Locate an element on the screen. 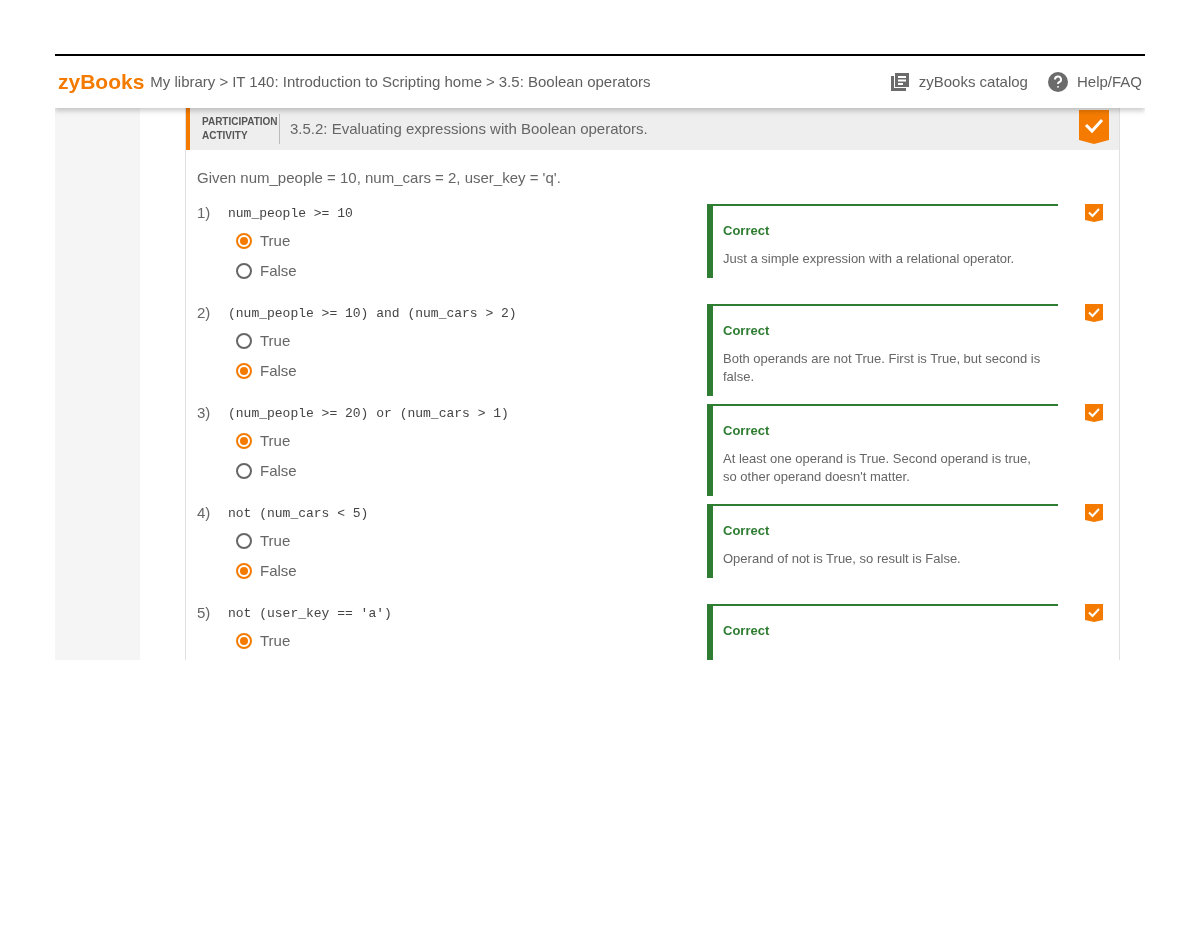 The image size is (1200, 927). feedback-text: Just a simple expression with a relational operator. is located at coordinates (869, 259).